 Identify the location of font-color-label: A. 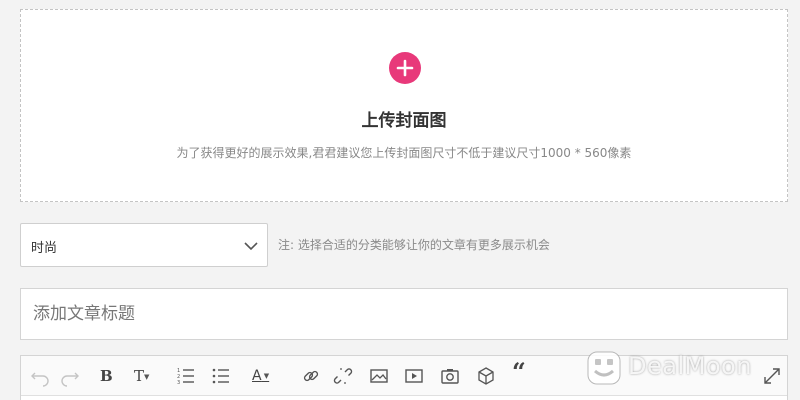
(257, 376).